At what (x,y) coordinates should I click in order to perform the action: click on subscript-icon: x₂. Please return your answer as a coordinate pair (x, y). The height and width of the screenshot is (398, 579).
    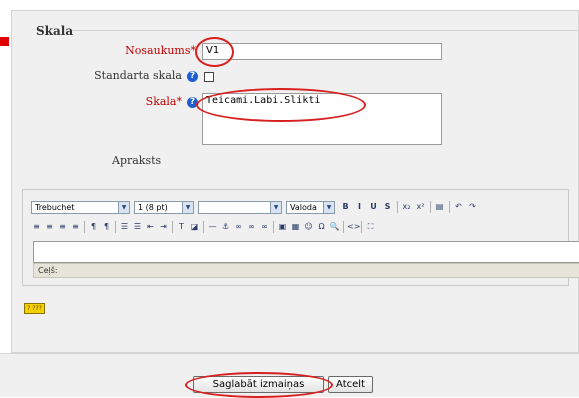
    Looking at the image, I should click on (406, 206).